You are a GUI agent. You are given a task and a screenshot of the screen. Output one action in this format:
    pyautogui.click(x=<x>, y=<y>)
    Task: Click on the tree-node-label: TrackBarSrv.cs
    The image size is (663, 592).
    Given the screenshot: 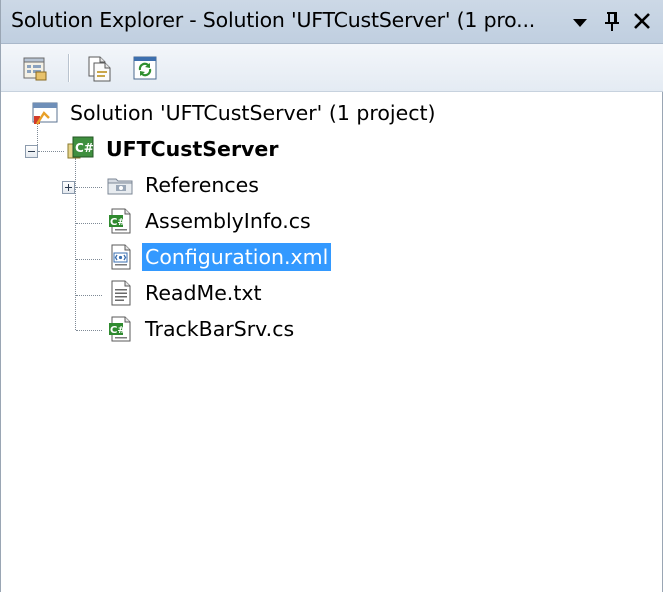 What is the action you would take?
    pyautogui.click(x=220, y=329)
    